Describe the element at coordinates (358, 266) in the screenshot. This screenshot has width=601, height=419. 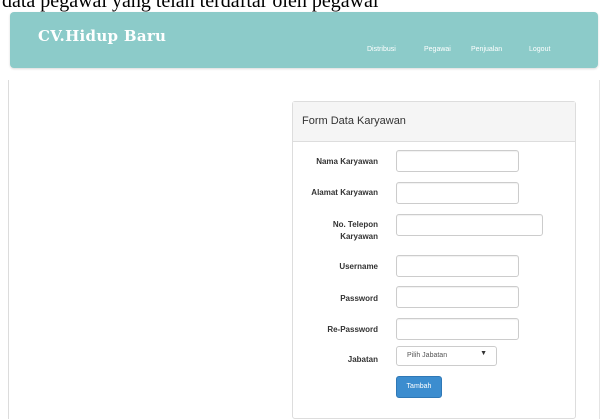
I see `label-username: Username` at that location.